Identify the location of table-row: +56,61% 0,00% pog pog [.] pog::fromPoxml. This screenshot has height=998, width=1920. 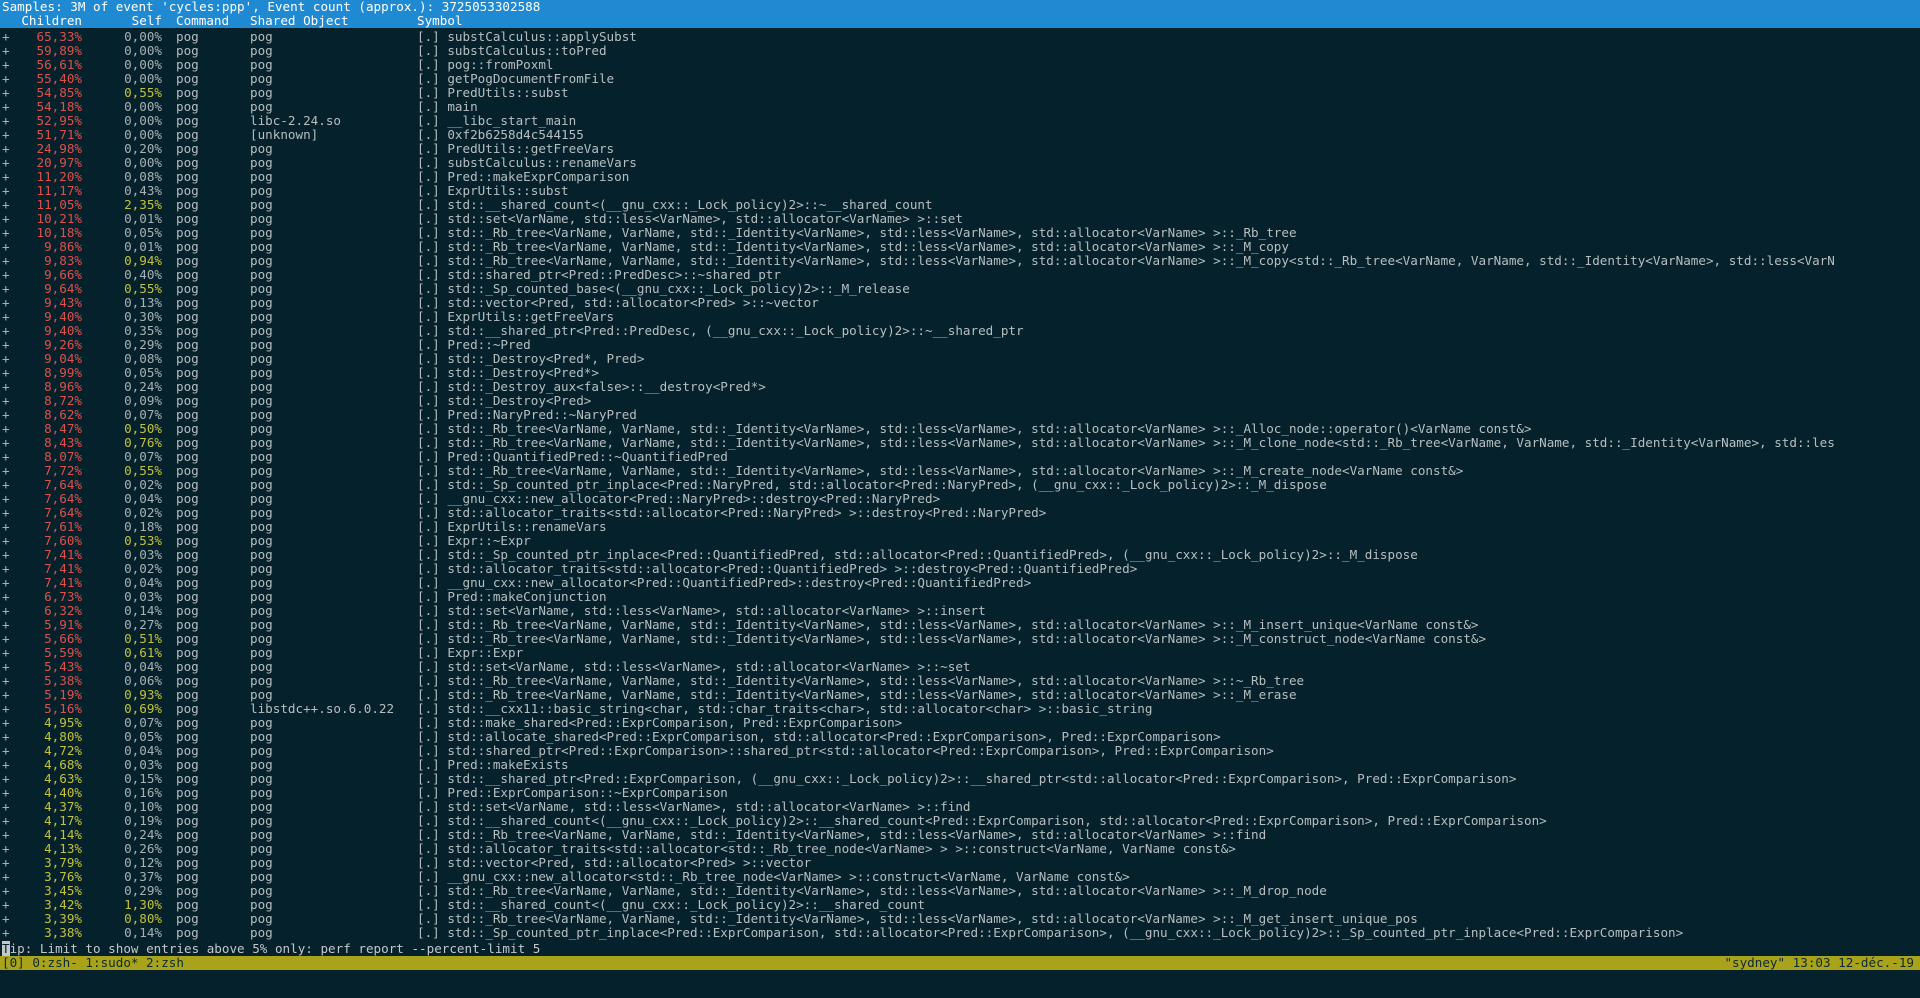
(960, 65).